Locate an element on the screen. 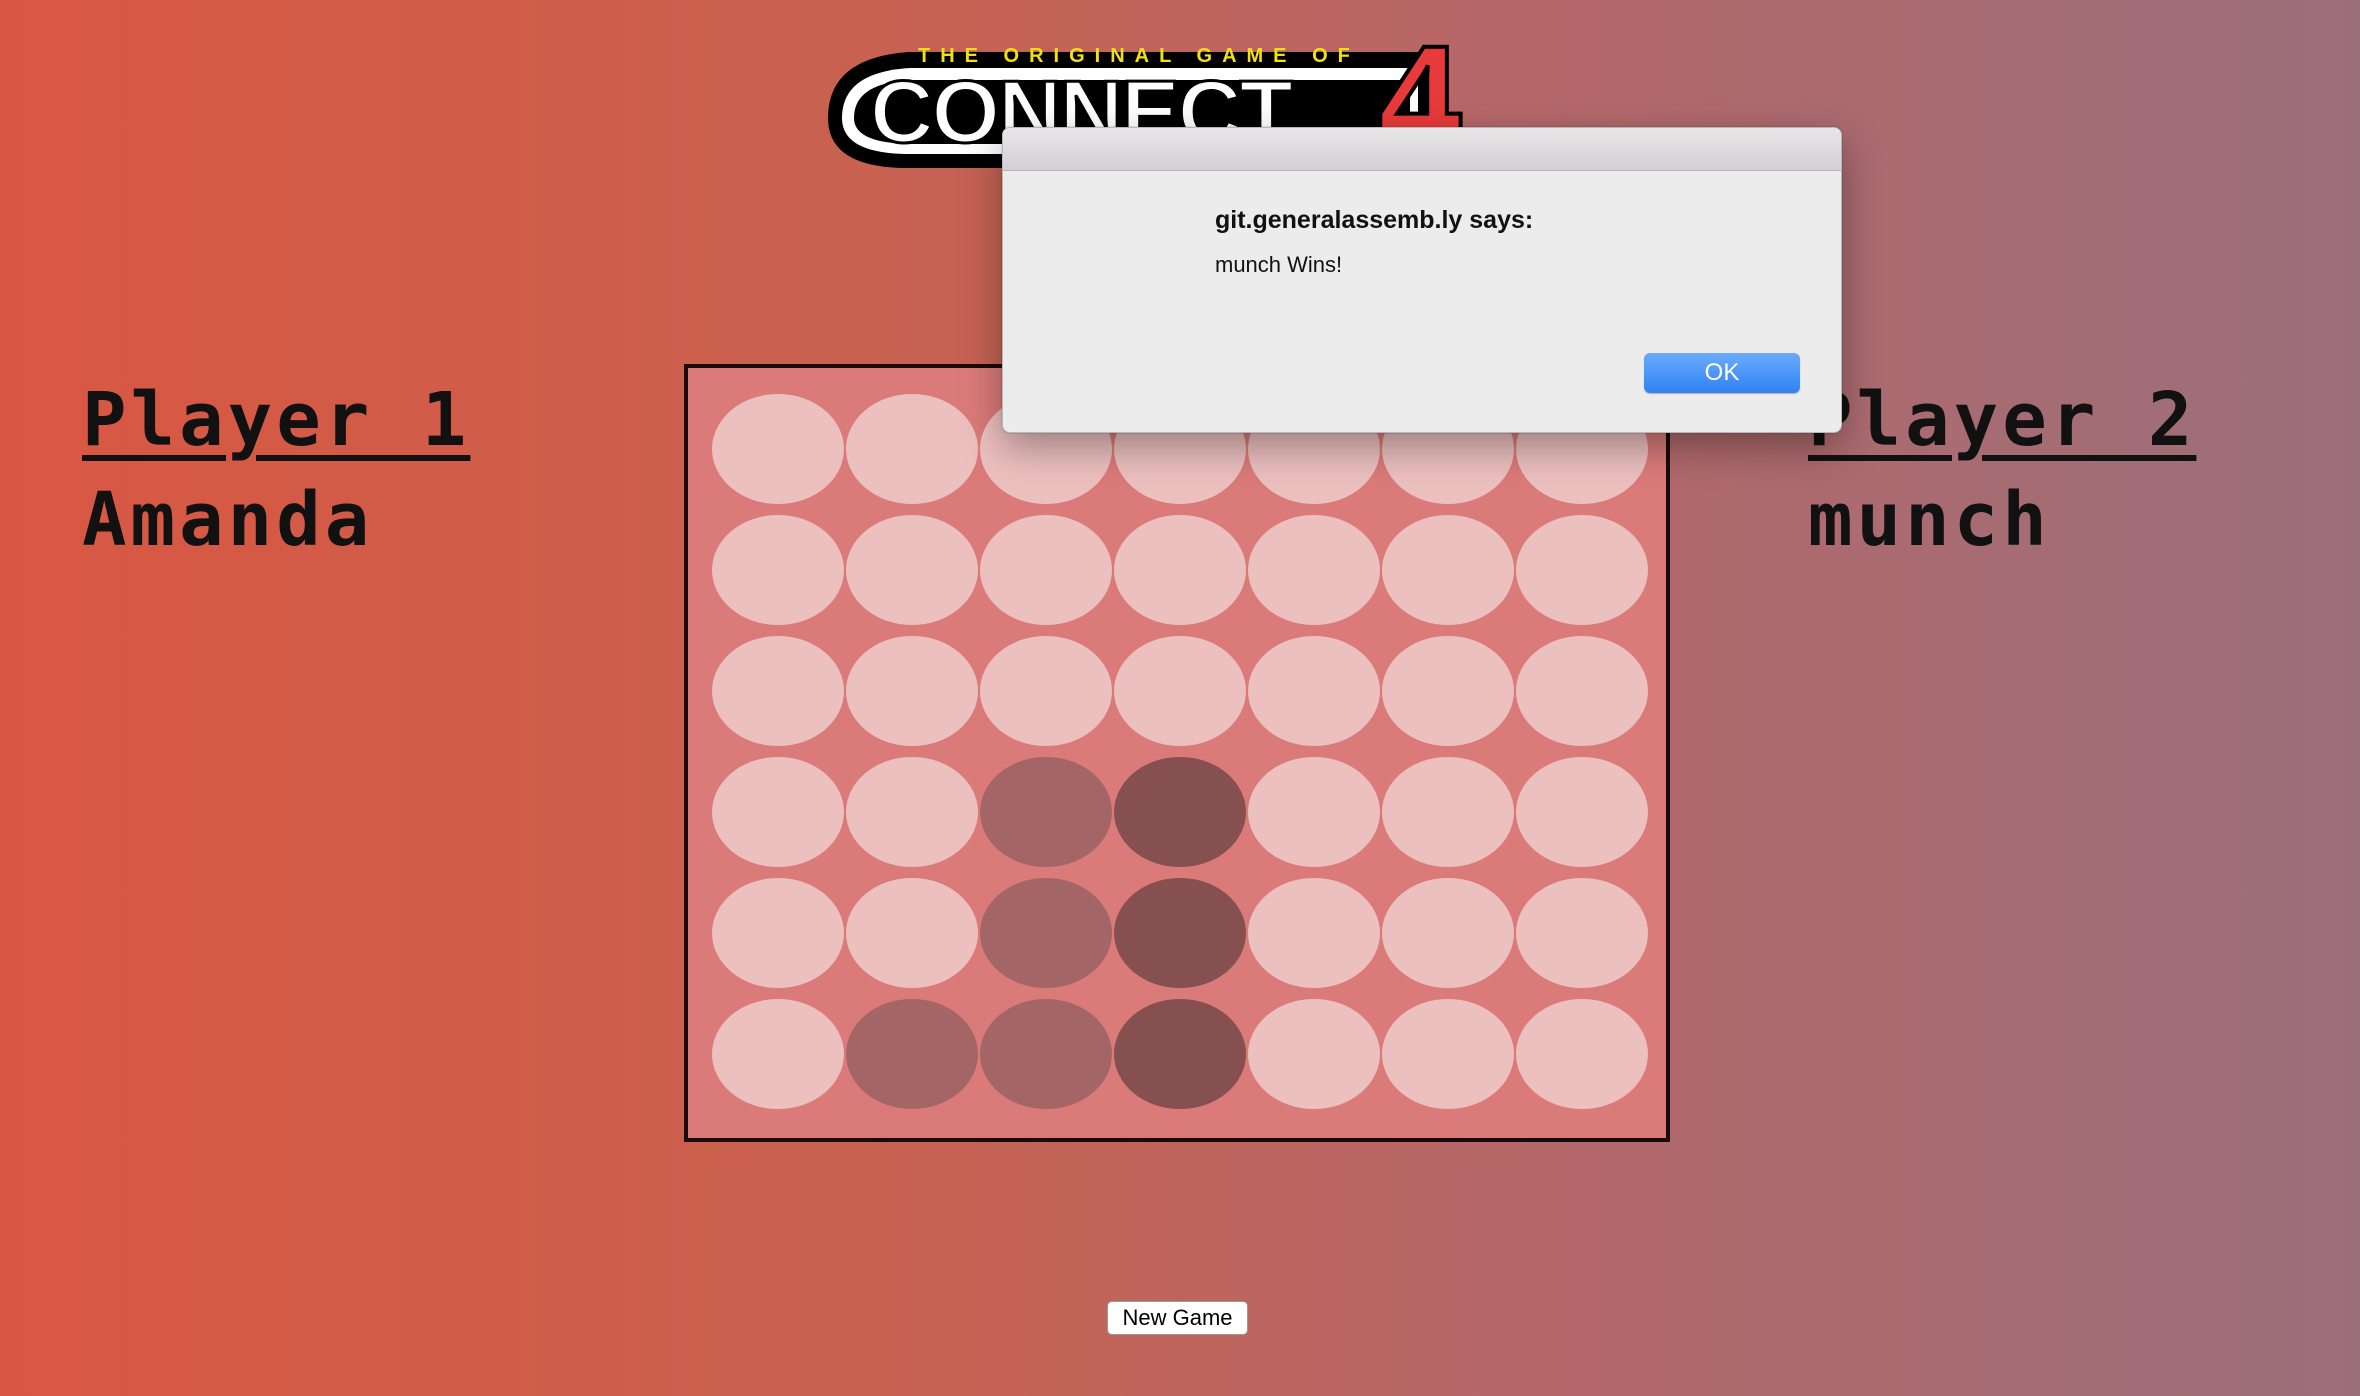 The height and width of the screenshot is (1396, 2360). player-2-heading: Player 2 is located at coordinates (2002, 420).